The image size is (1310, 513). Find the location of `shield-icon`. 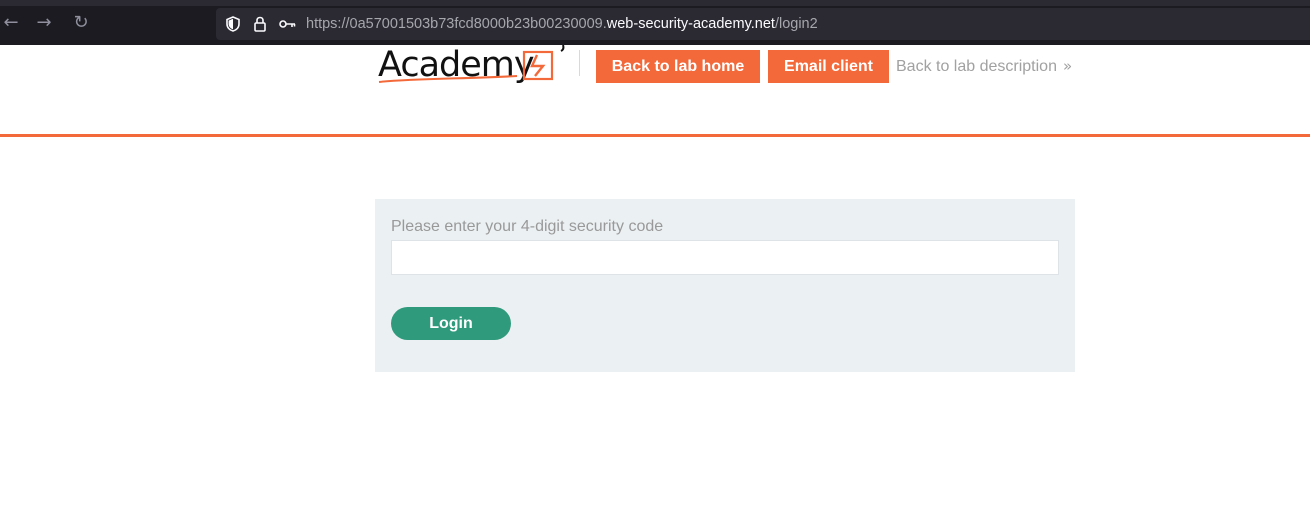

shield-icon is located at coordinates (233, 24).